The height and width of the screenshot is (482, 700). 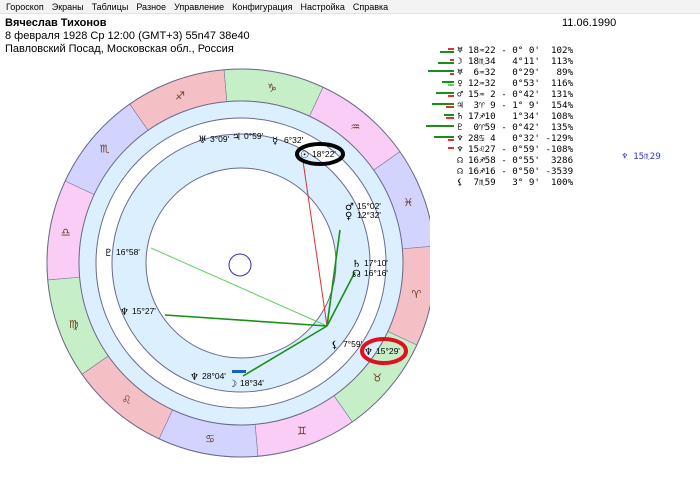 What do you see at coordinates (460, 116) in the screenshot?
I see `planet-glyph-icon: ♄` at bounding box center [460, 116].